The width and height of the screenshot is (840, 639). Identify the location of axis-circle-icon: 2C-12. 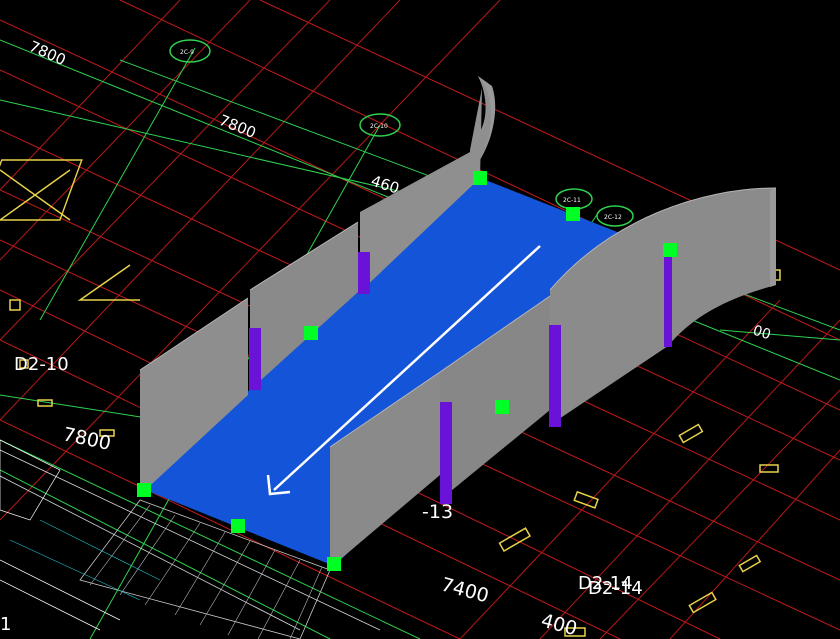
(615, 216).